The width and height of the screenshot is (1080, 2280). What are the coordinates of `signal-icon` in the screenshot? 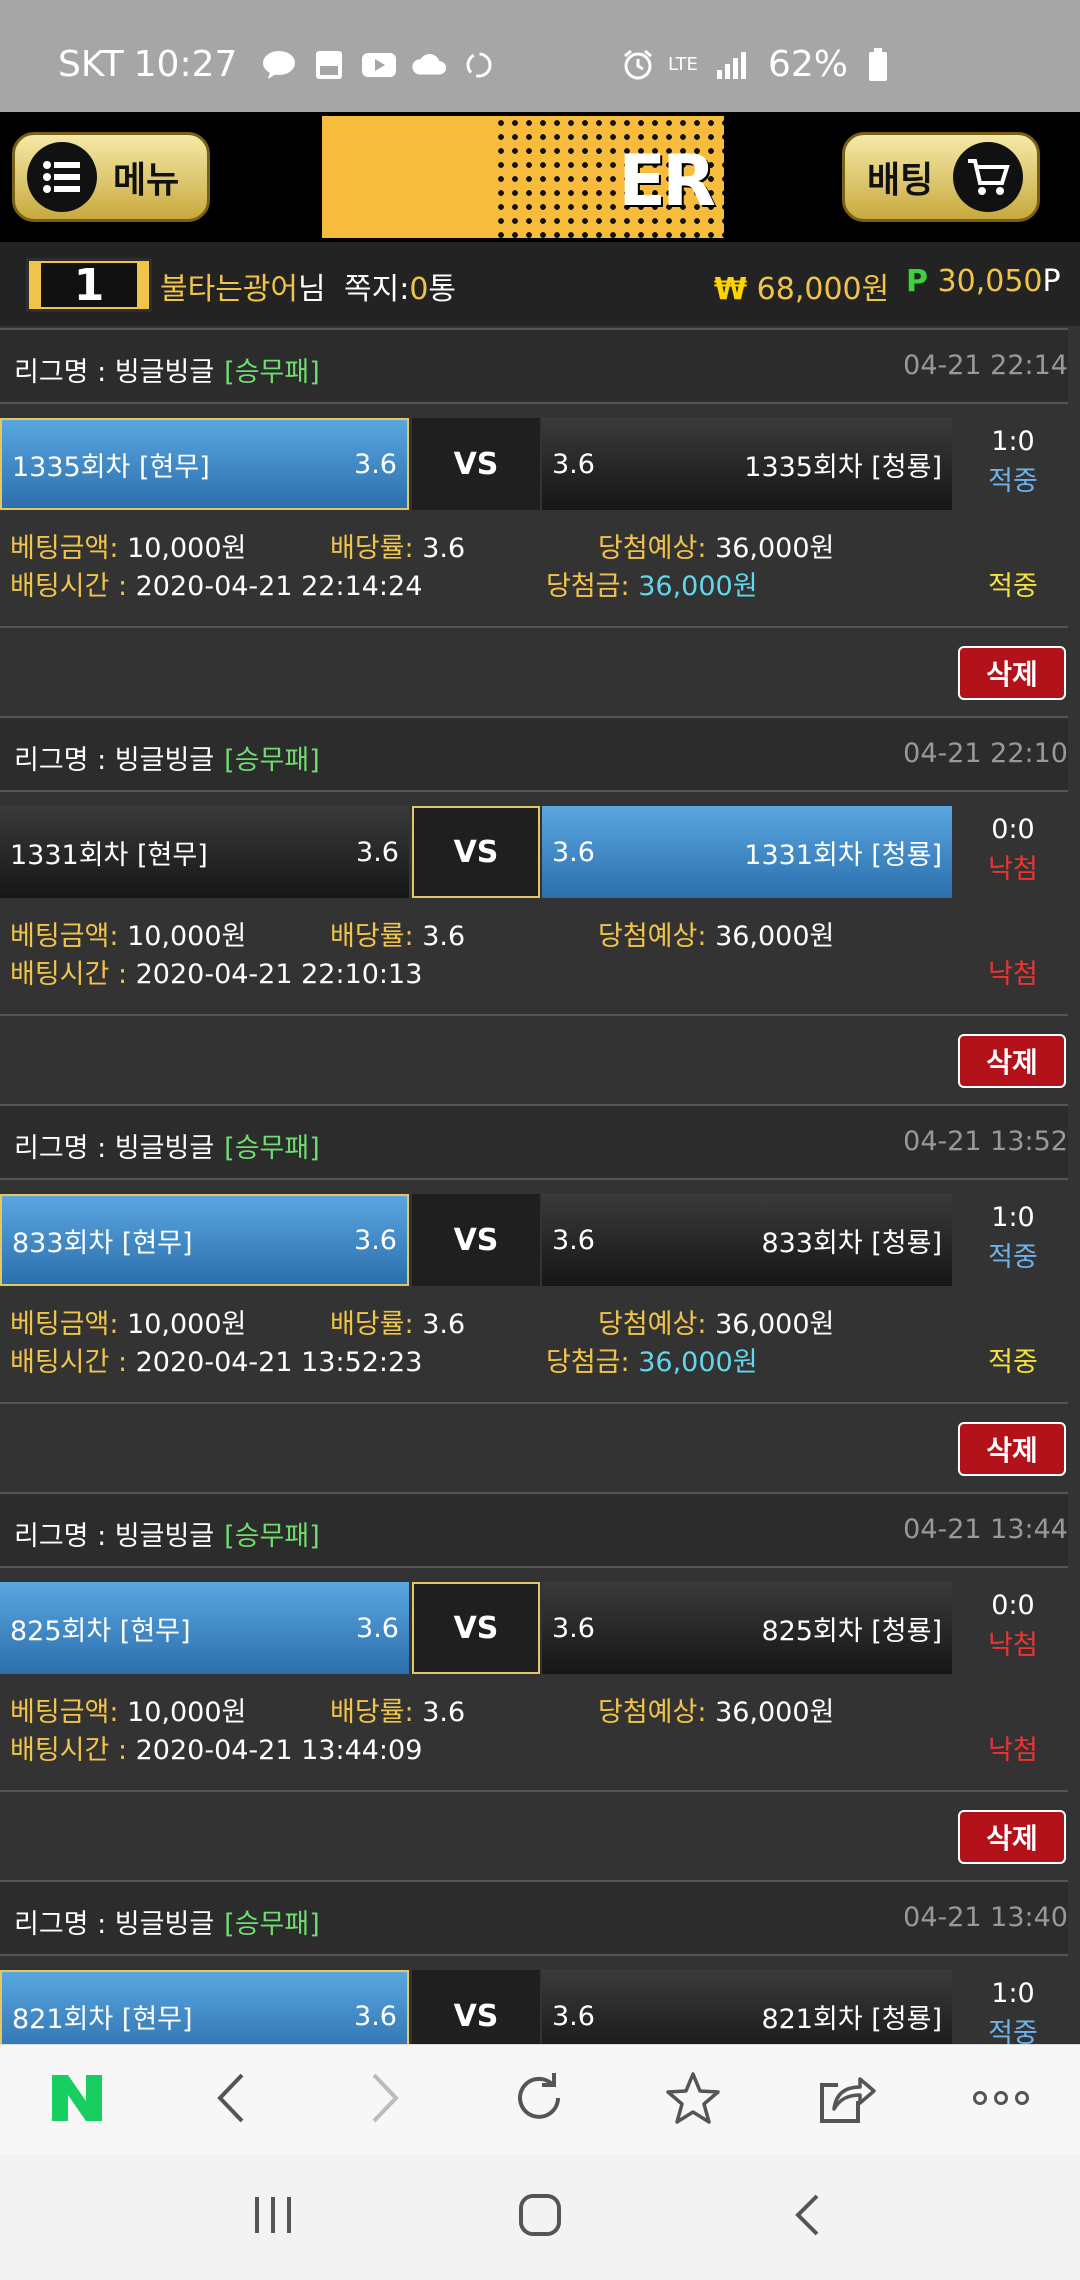 It's located at (732, 65).